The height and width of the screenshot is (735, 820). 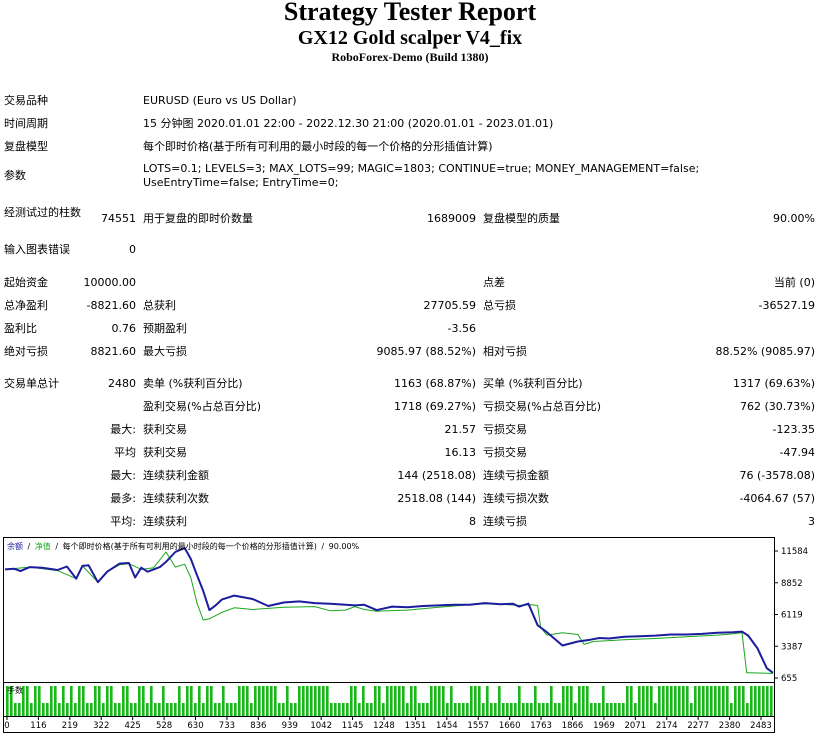 What do you see at coordinates (636, 726) in the screenshot?
I see `x-tick-label: 2071` at bounding box center [636, 726].